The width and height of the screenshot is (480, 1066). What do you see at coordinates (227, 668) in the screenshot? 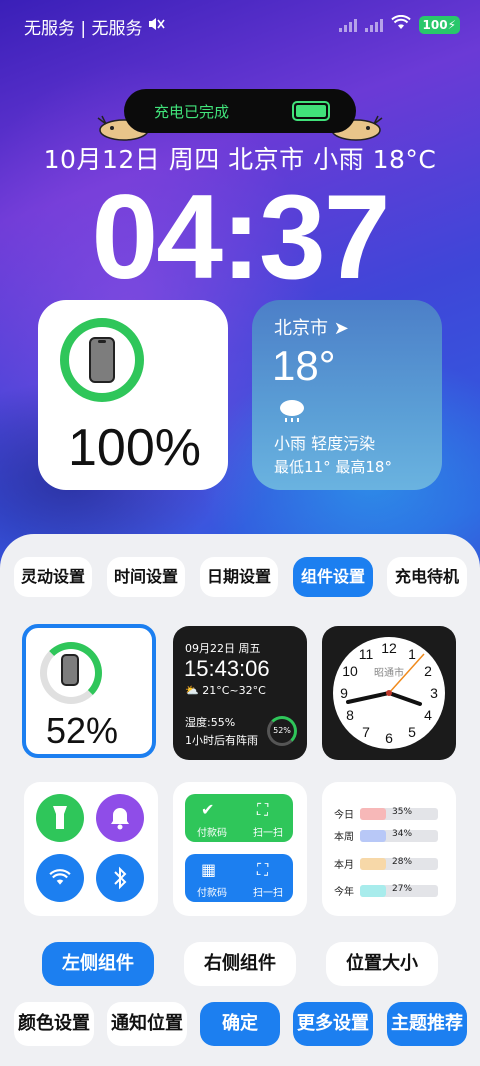
I see `info-time: 15:43:06` at bounding box center [227, 668].